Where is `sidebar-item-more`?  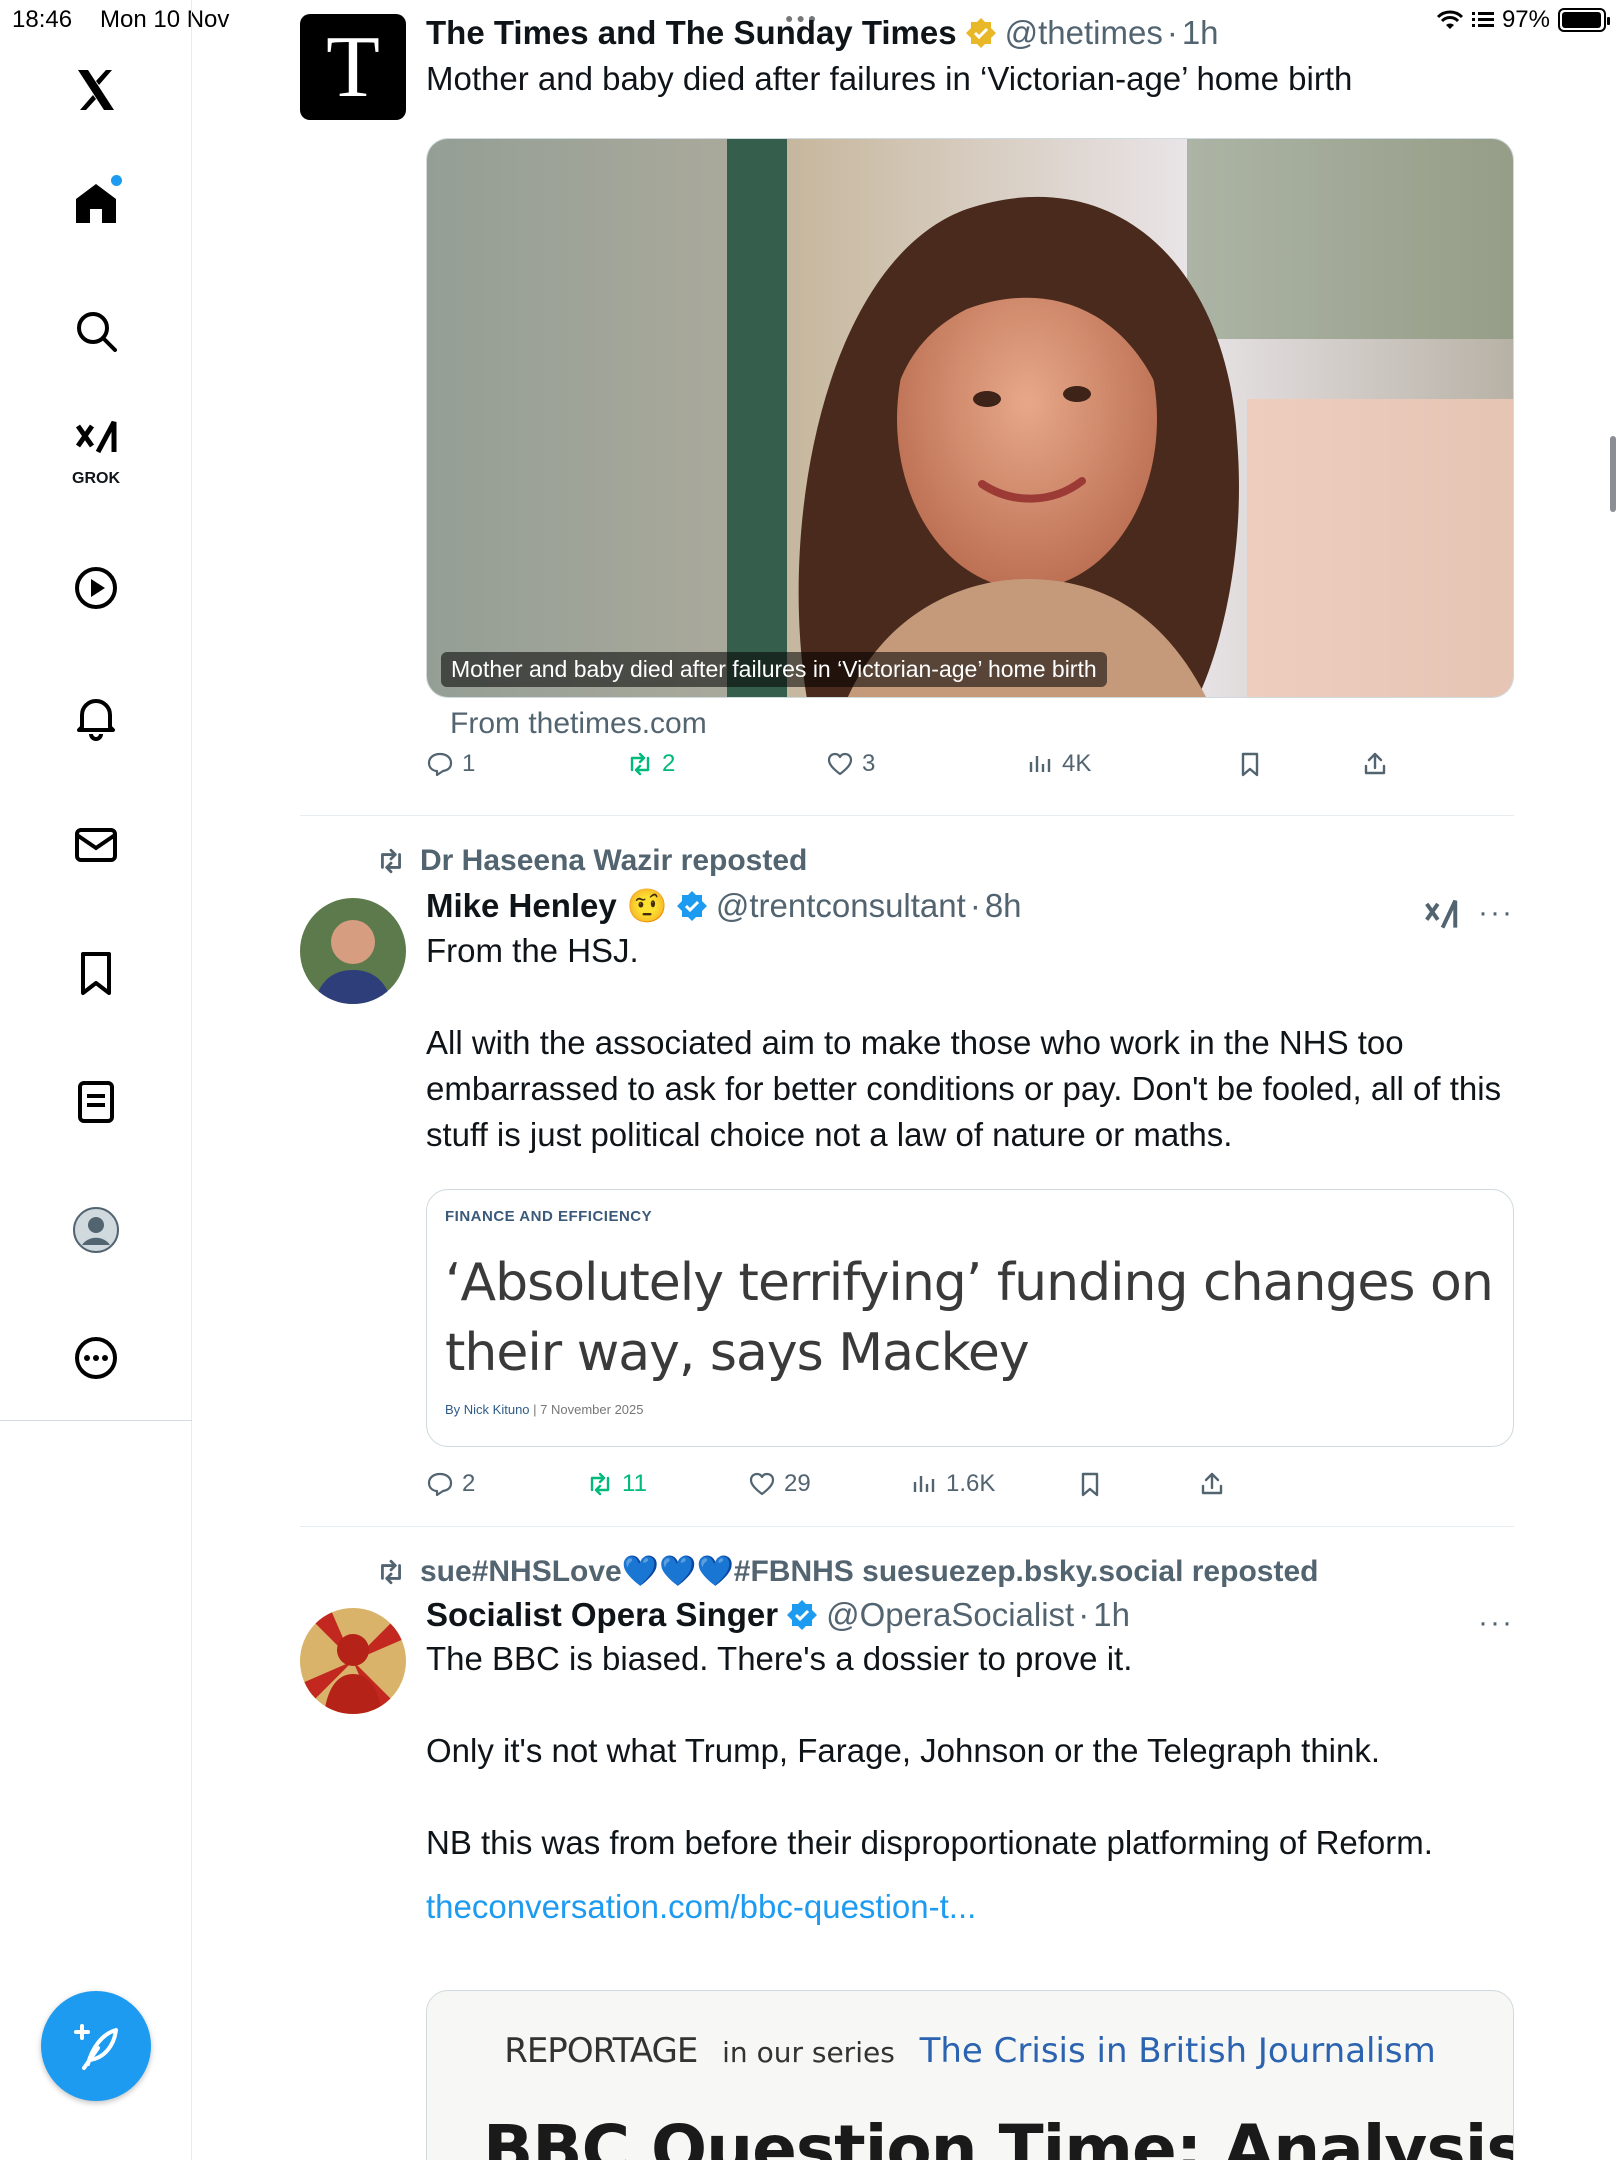
sidebar-item-more is located at coordinates (96, 1358).